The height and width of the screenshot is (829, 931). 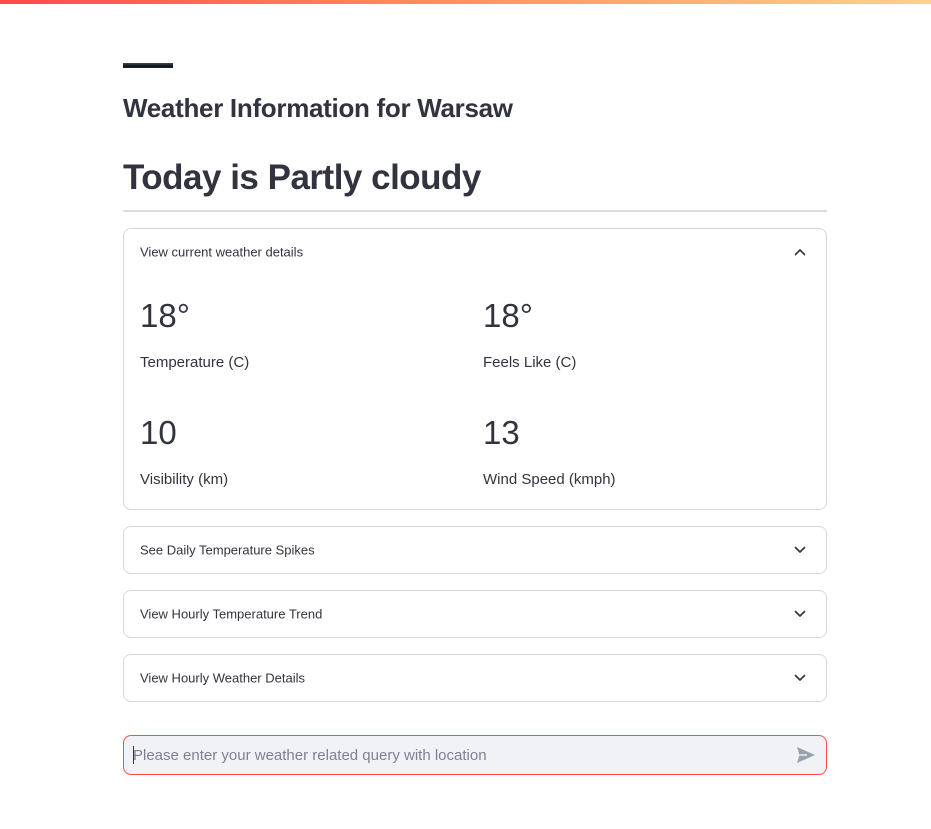 I want to click on chat-input-container, so click(x=475, y=755).